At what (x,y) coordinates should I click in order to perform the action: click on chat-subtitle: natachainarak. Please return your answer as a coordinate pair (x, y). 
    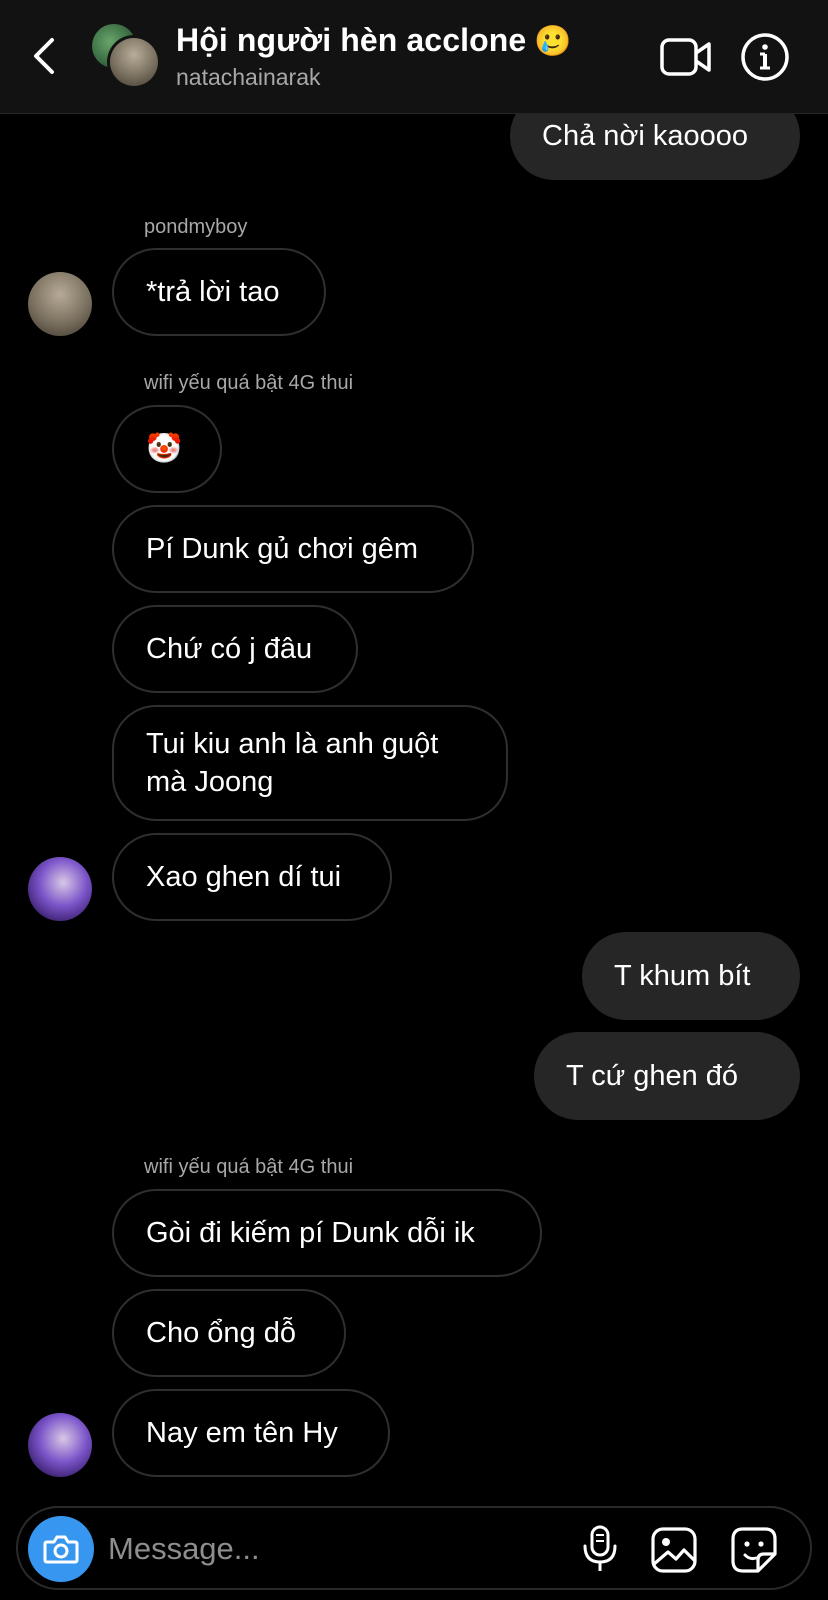
    Looking at the image, I should click on (248, 77).